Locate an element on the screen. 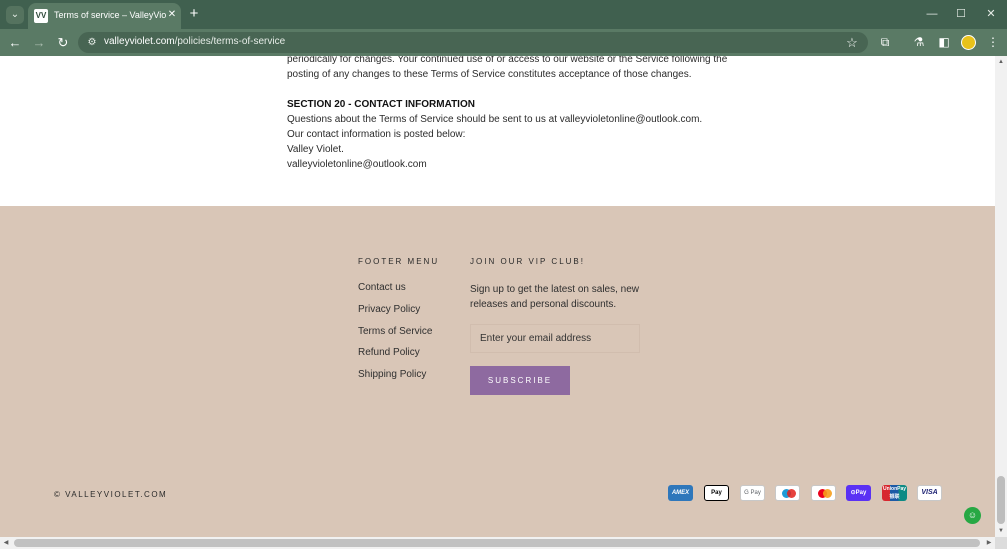  scroll-right-arrow-icon: ▶ is located at coordinates (989, 543).